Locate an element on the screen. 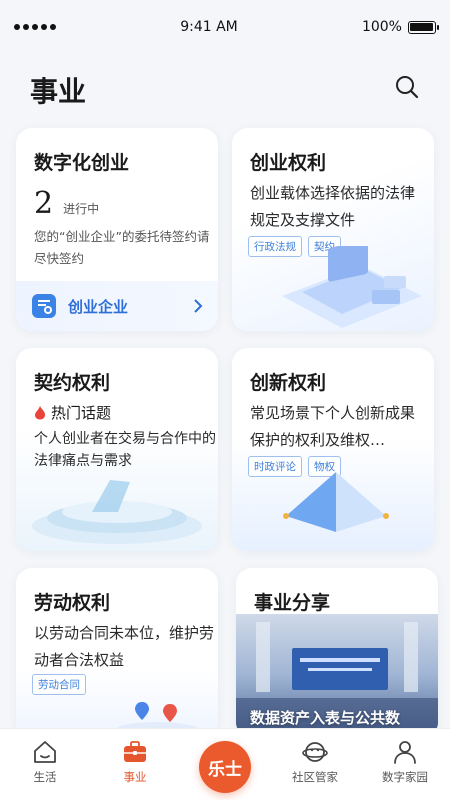  document-platform-illustration is located at coordinates (352, 287).